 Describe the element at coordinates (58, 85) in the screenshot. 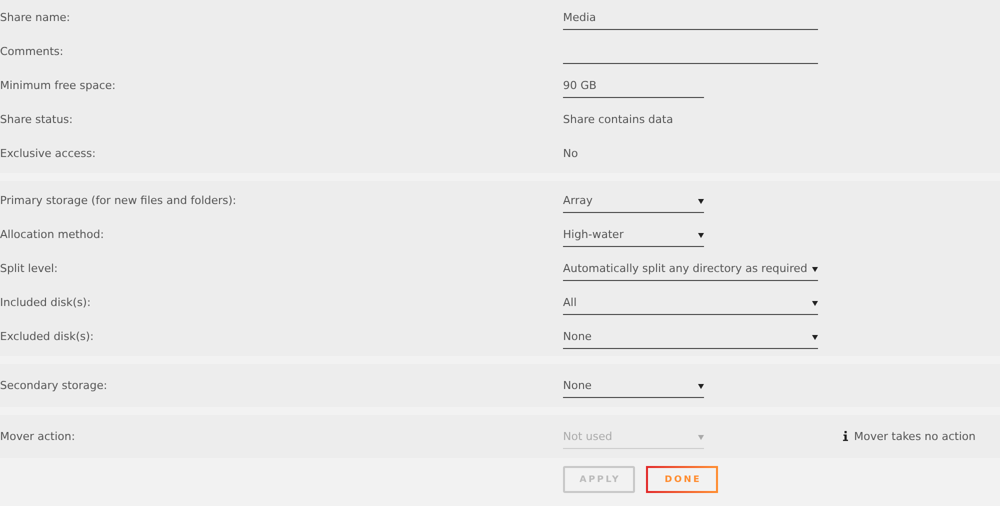

I see `field-label: Minimum free space:` at that location.